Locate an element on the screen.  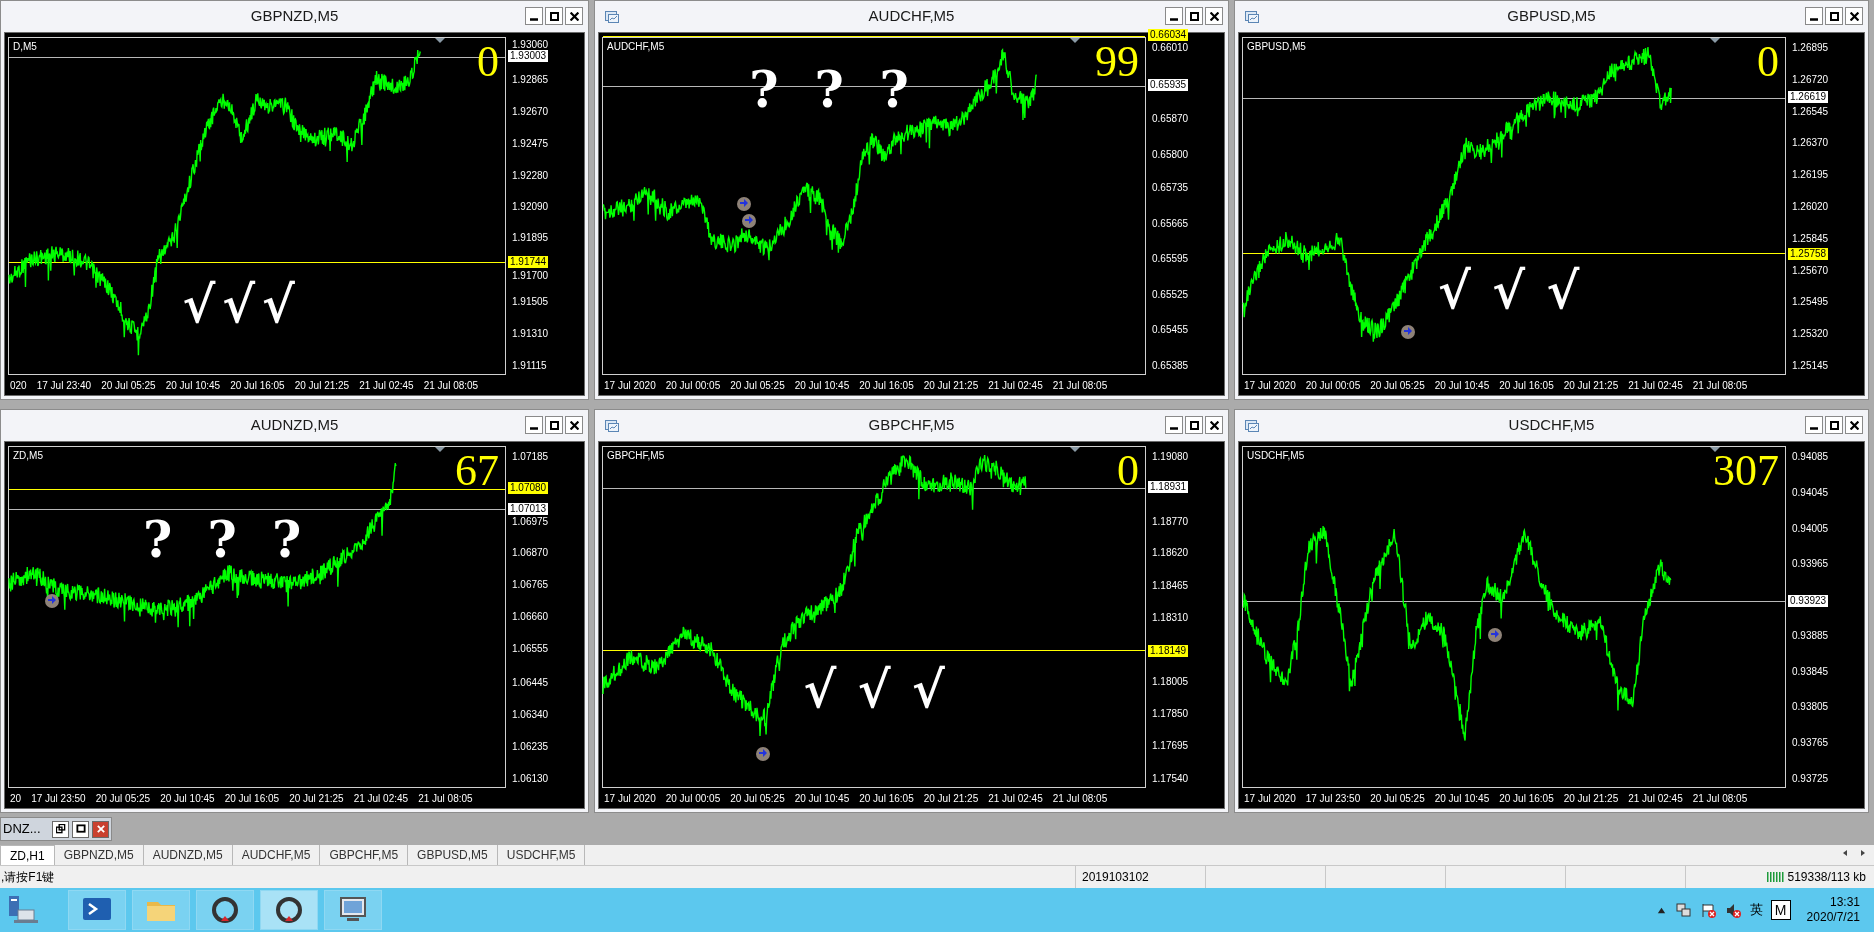
price-axis-label: 1.17695 is located at coordinates (1170, 745).